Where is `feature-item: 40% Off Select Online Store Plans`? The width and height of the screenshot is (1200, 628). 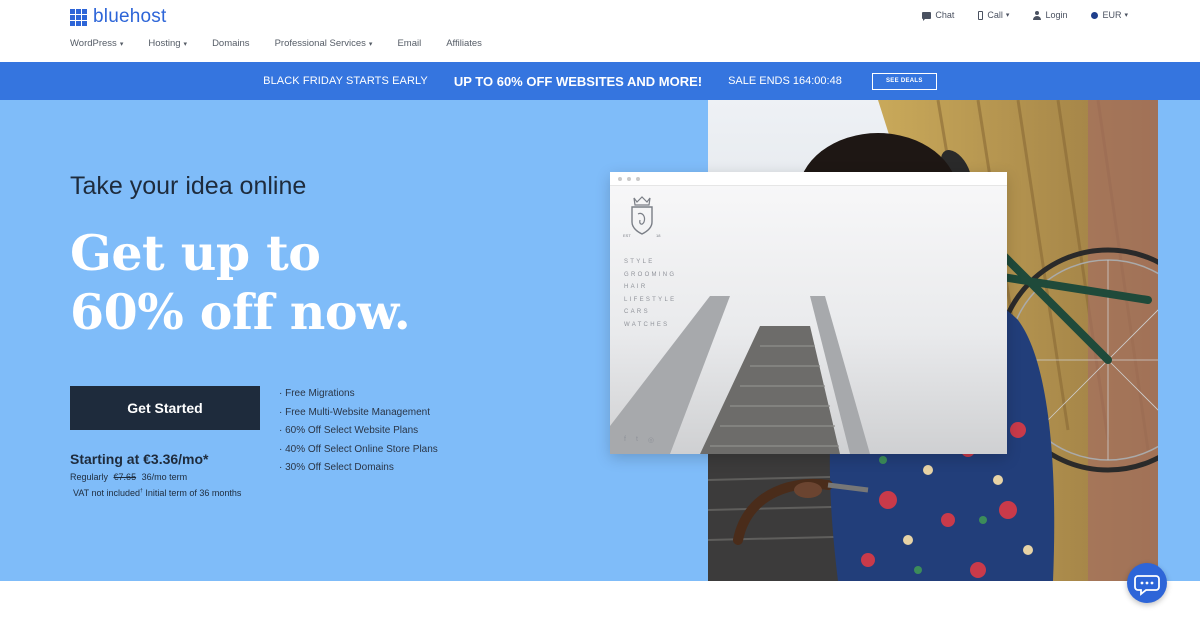 feature-item: 40% Off Select Online Store Plans is located at coordinates (358, 450).